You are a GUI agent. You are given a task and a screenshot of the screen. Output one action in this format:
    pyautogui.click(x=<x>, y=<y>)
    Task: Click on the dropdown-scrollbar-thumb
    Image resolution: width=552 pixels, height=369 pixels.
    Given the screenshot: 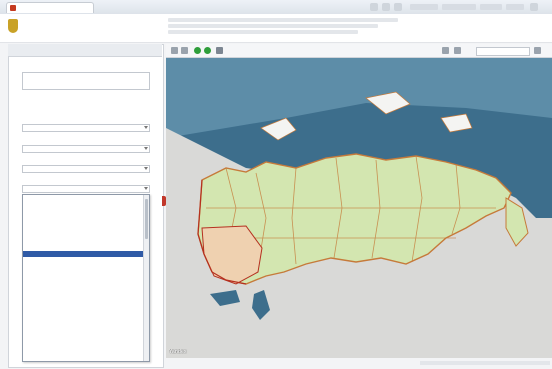 What is the action you would take?
    pyautogui.click(x=146, y=219)
    